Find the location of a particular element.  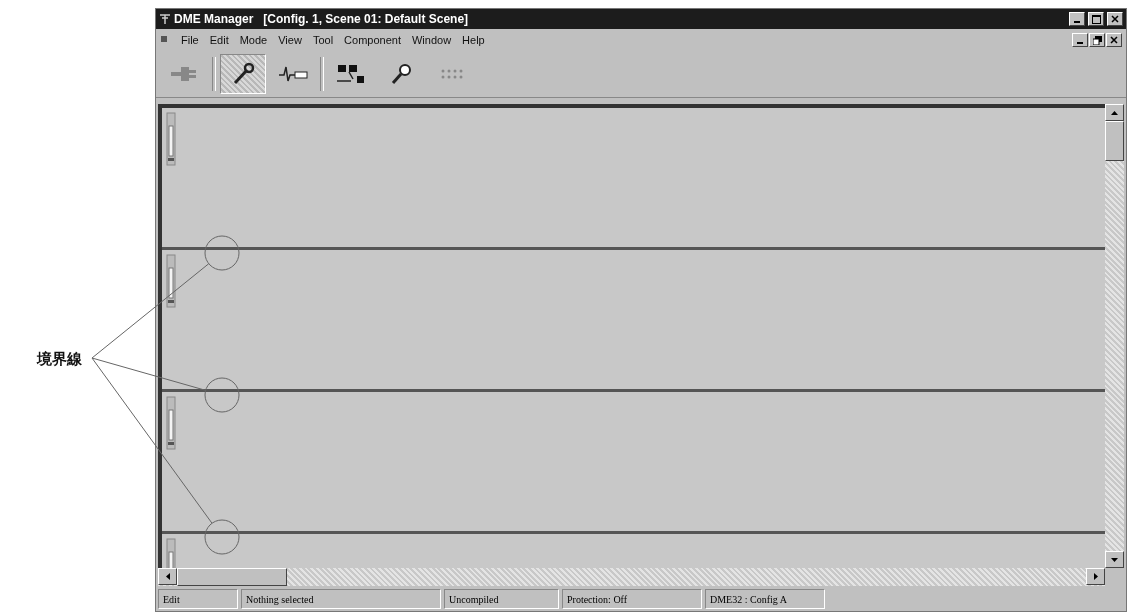

restore-icon is located at coordinates (1097, 40).